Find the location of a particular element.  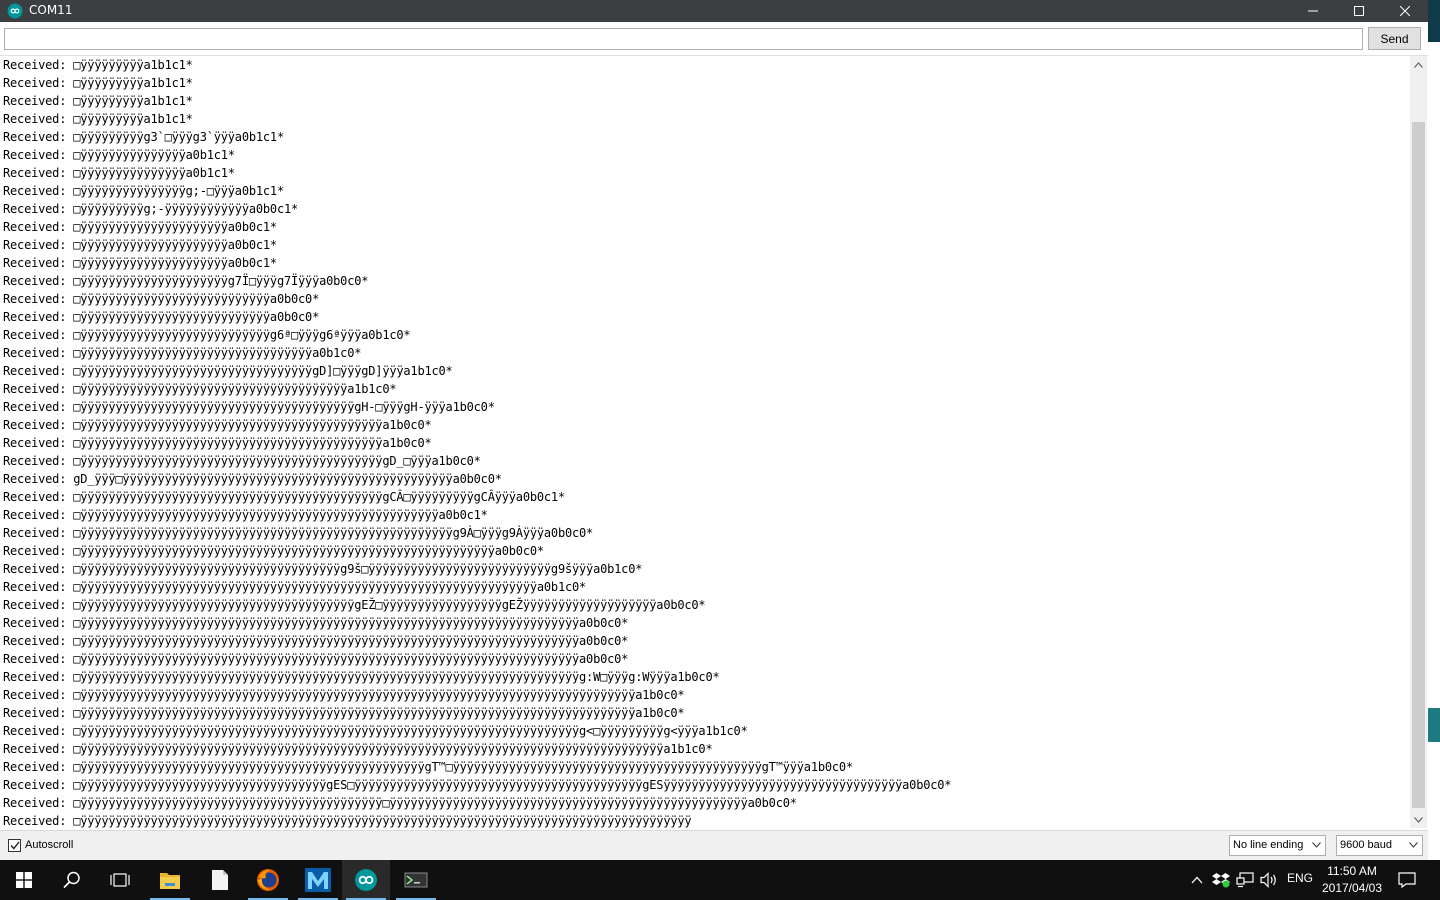

tray-volume is located at coordinates (1269, 880).